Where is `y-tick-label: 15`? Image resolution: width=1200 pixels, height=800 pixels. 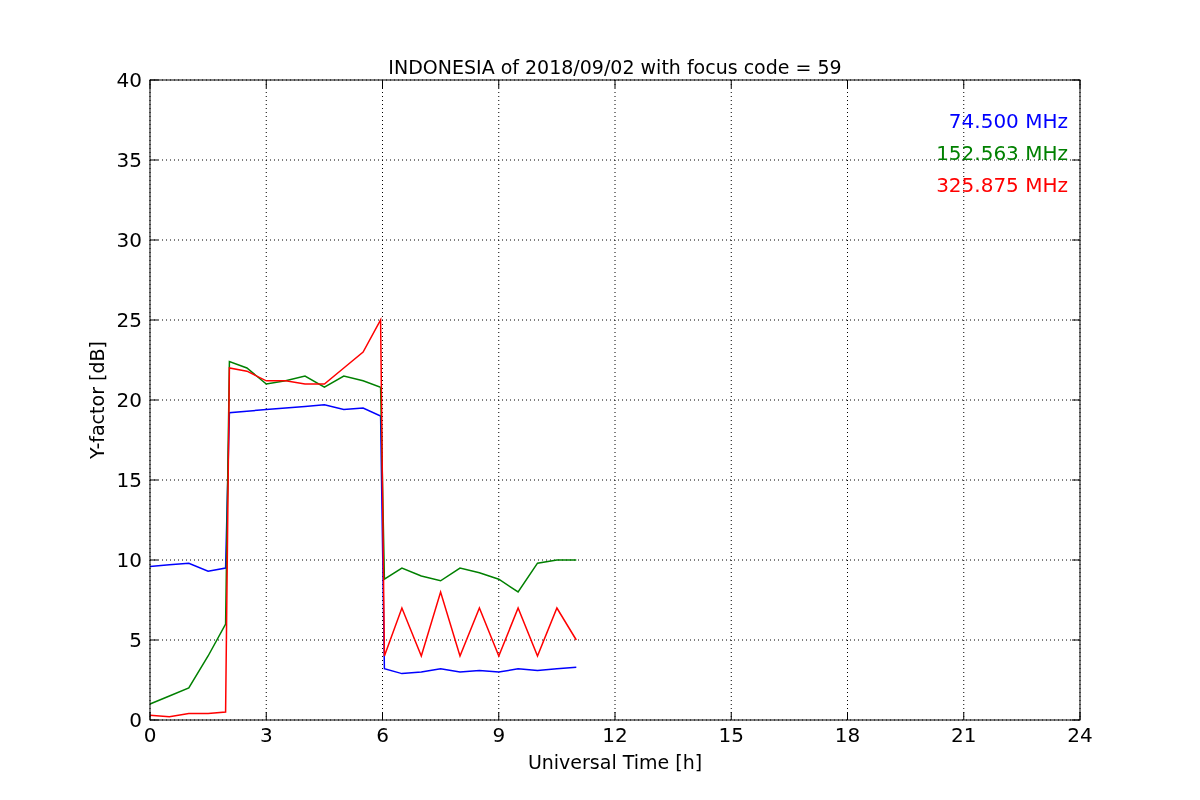 y-tick-label: 15 is located at coordinates (129, 480).